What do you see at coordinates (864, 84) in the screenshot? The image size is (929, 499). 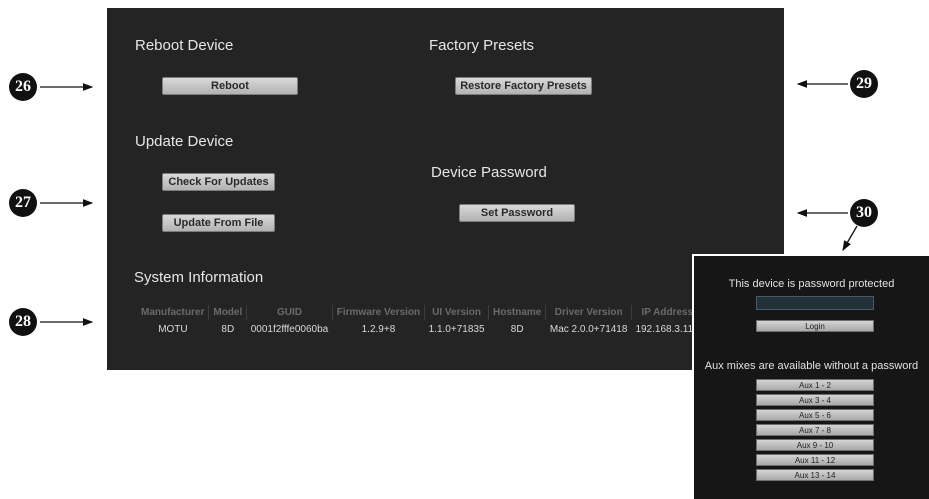 I see `callout-badge-29: 29` at bounding box center [864, 84].